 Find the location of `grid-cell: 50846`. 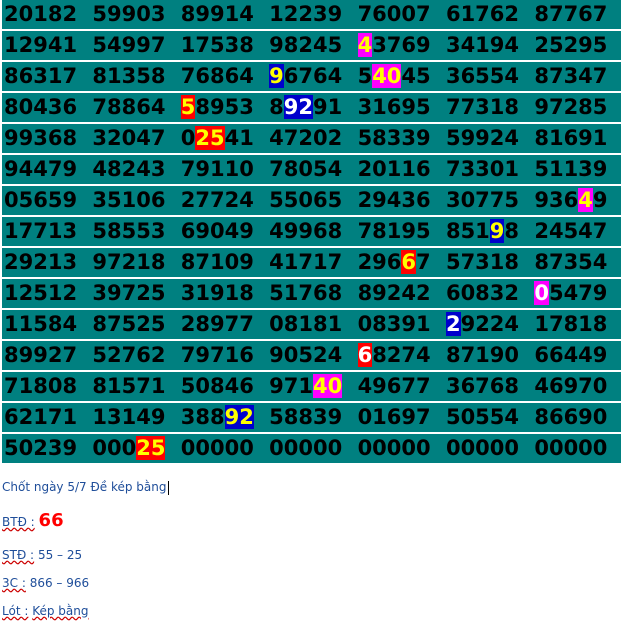

grid-cell: 50846 is located at coordinates (223, 386).